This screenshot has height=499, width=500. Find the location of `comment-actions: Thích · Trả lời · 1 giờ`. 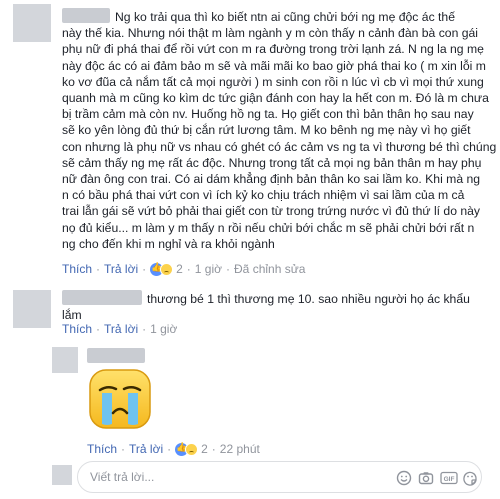

comment-actions: Thích · Trả lời · 1 giờ is located at coordinates (119, 329).